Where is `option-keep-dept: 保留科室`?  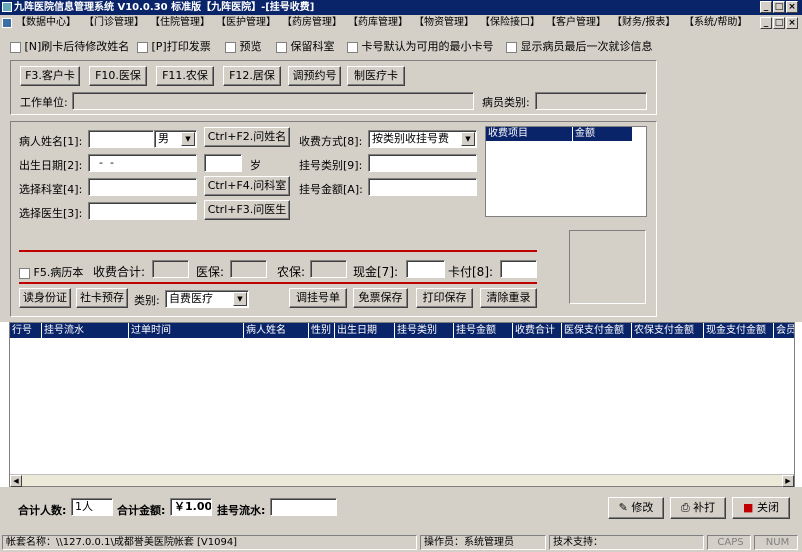 option-keep-dept: 保留科室 is located at coordinates (305, 46).